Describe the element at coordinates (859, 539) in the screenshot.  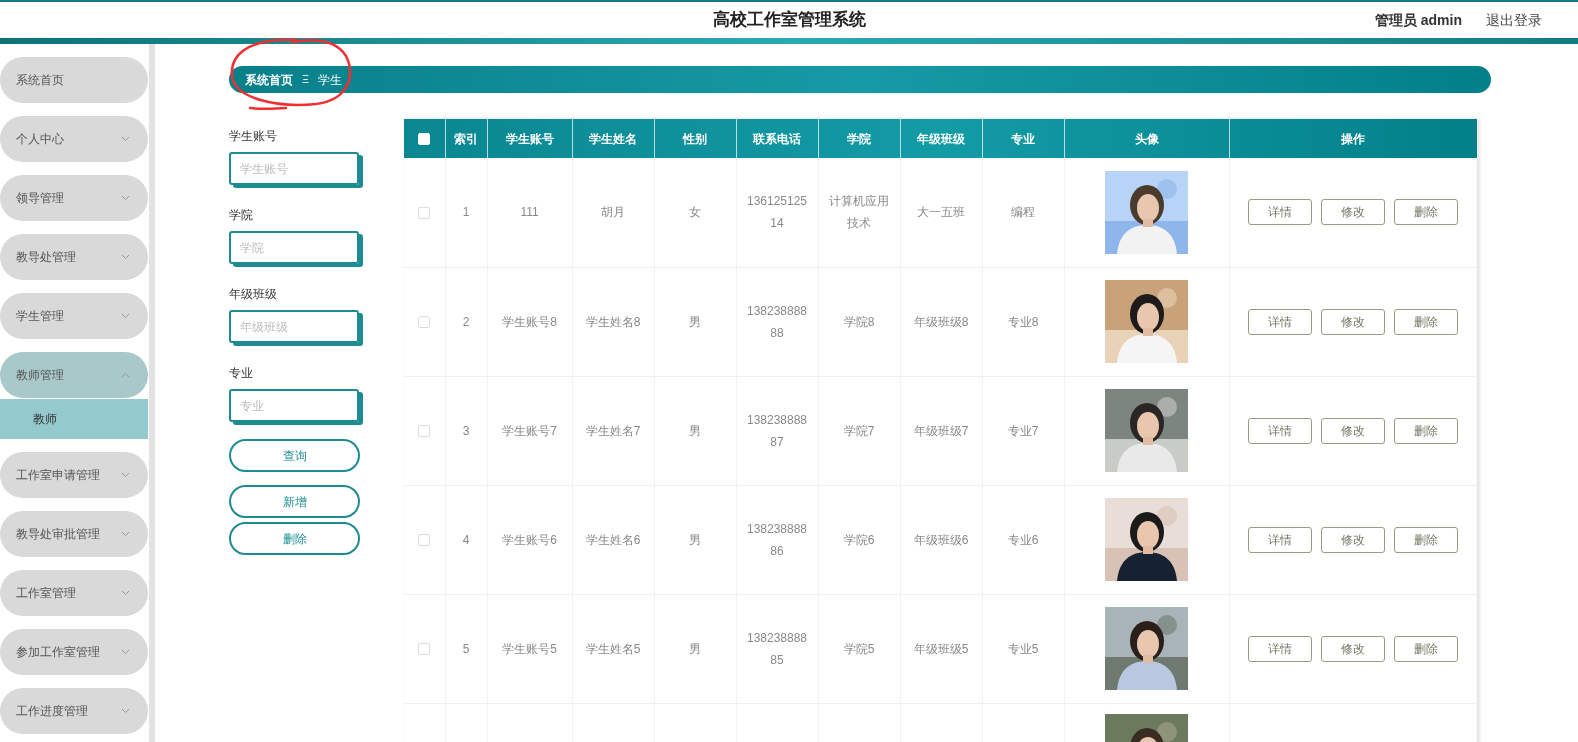
I see `table-cell: 学院6` at that location.